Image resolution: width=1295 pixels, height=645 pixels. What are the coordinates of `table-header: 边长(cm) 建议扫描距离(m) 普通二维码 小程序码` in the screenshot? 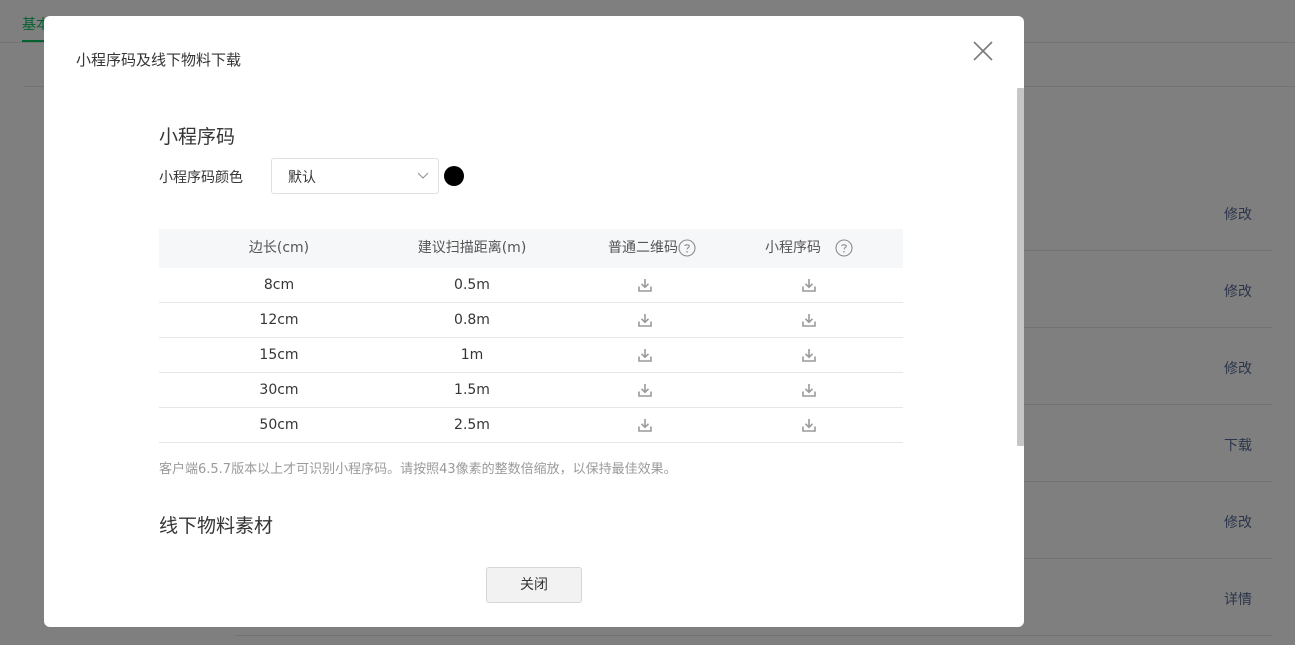 It's located at (531, 248).